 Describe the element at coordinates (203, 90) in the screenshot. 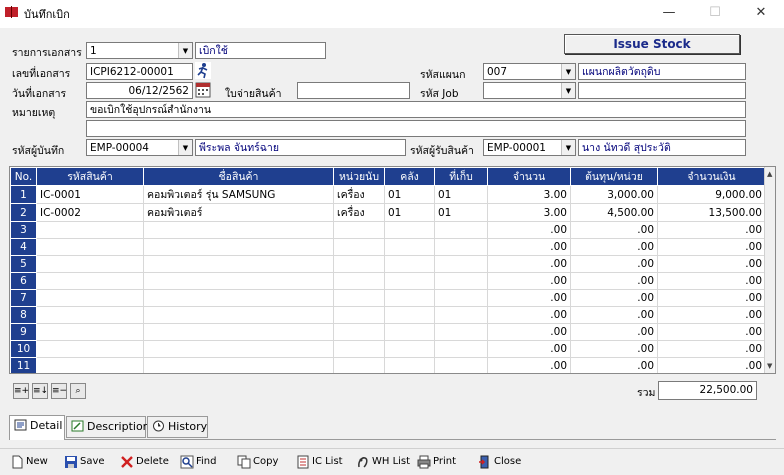

I see `calendar-icon` at that location.